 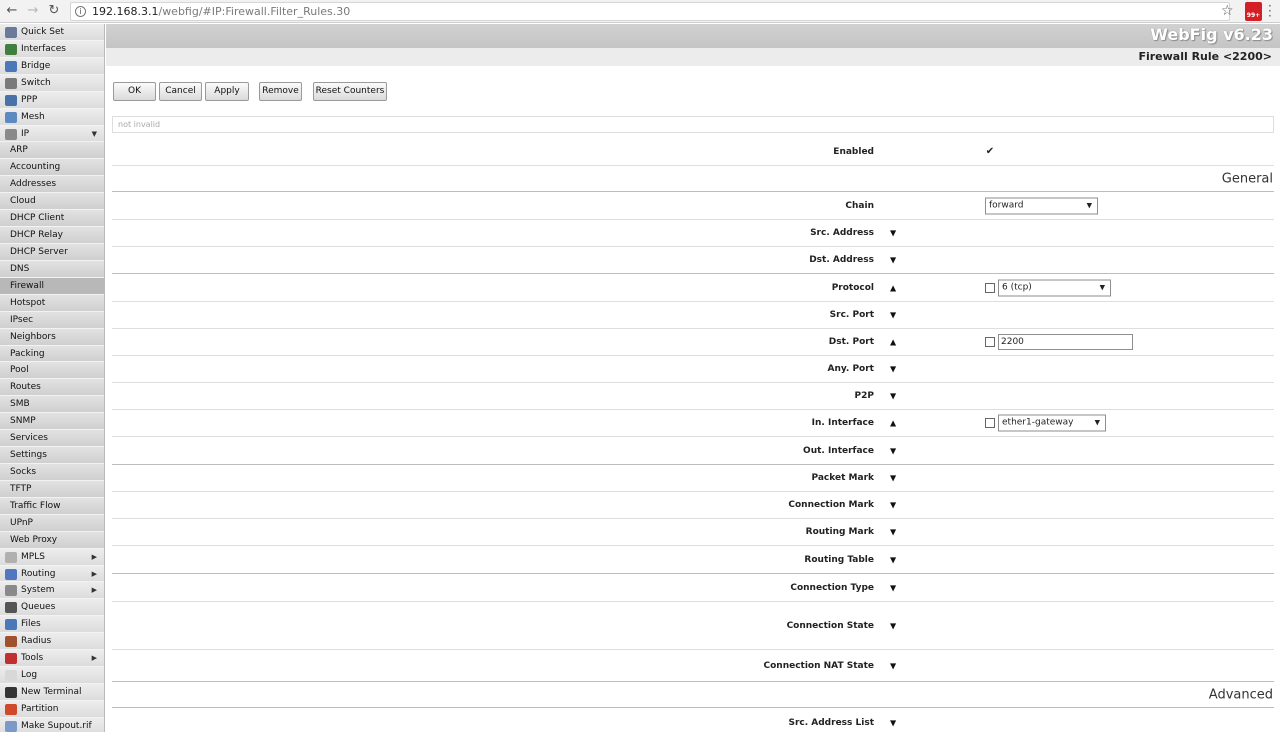 I want to click on sidebar-item-settings: Settings, so click(x=52, y=455).